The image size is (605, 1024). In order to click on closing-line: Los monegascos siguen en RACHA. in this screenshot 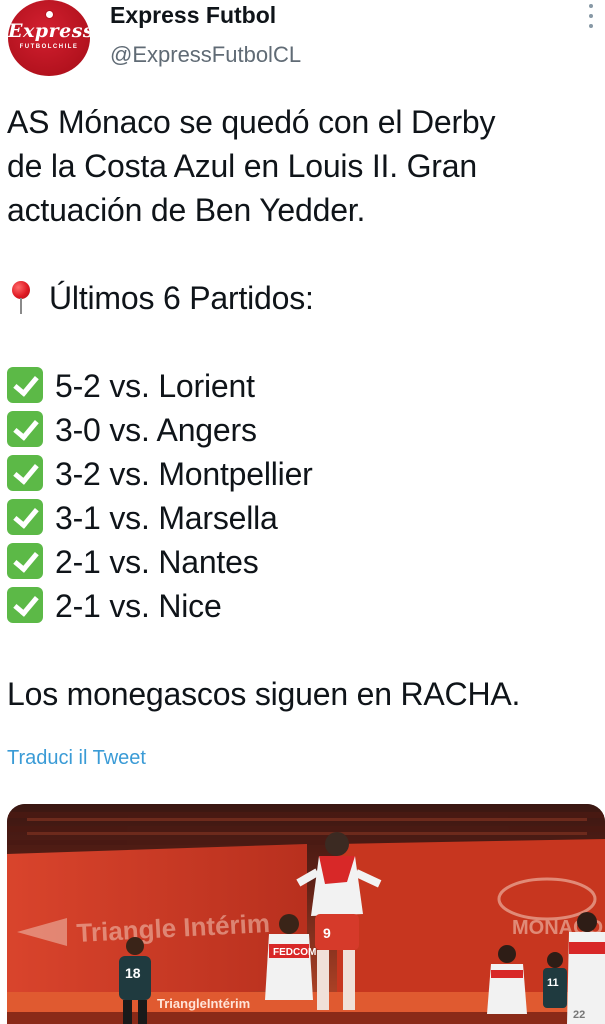, I will do `click(264, 694)`.